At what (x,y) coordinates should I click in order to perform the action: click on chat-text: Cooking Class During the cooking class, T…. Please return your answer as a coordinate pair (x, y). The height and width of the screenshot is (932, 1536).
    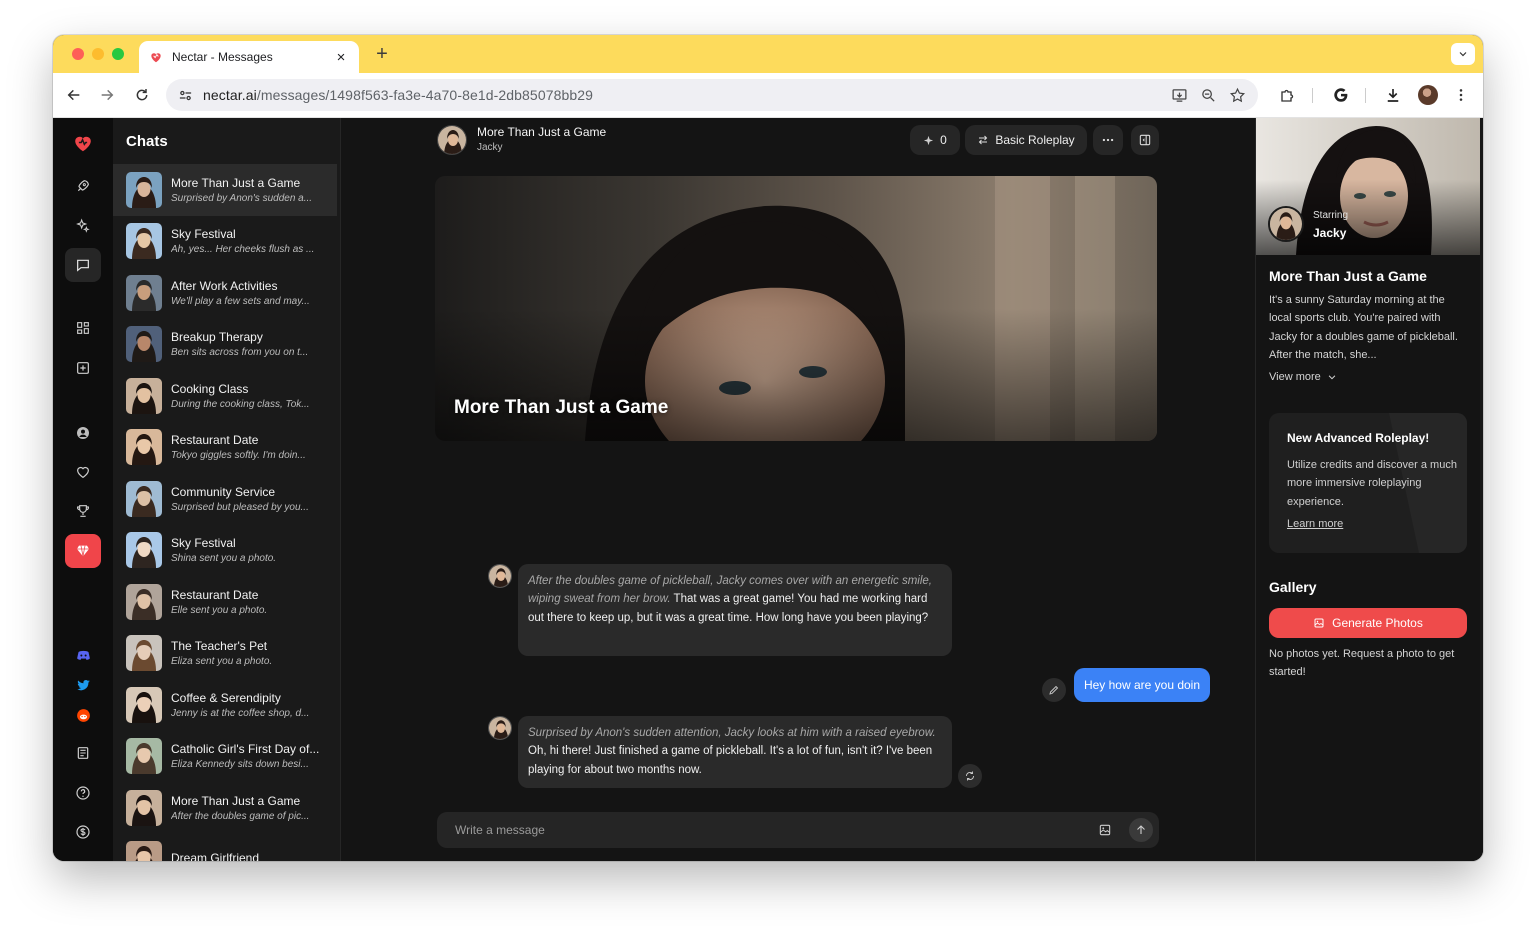
    Looking at the image, I should click on (249, 396).